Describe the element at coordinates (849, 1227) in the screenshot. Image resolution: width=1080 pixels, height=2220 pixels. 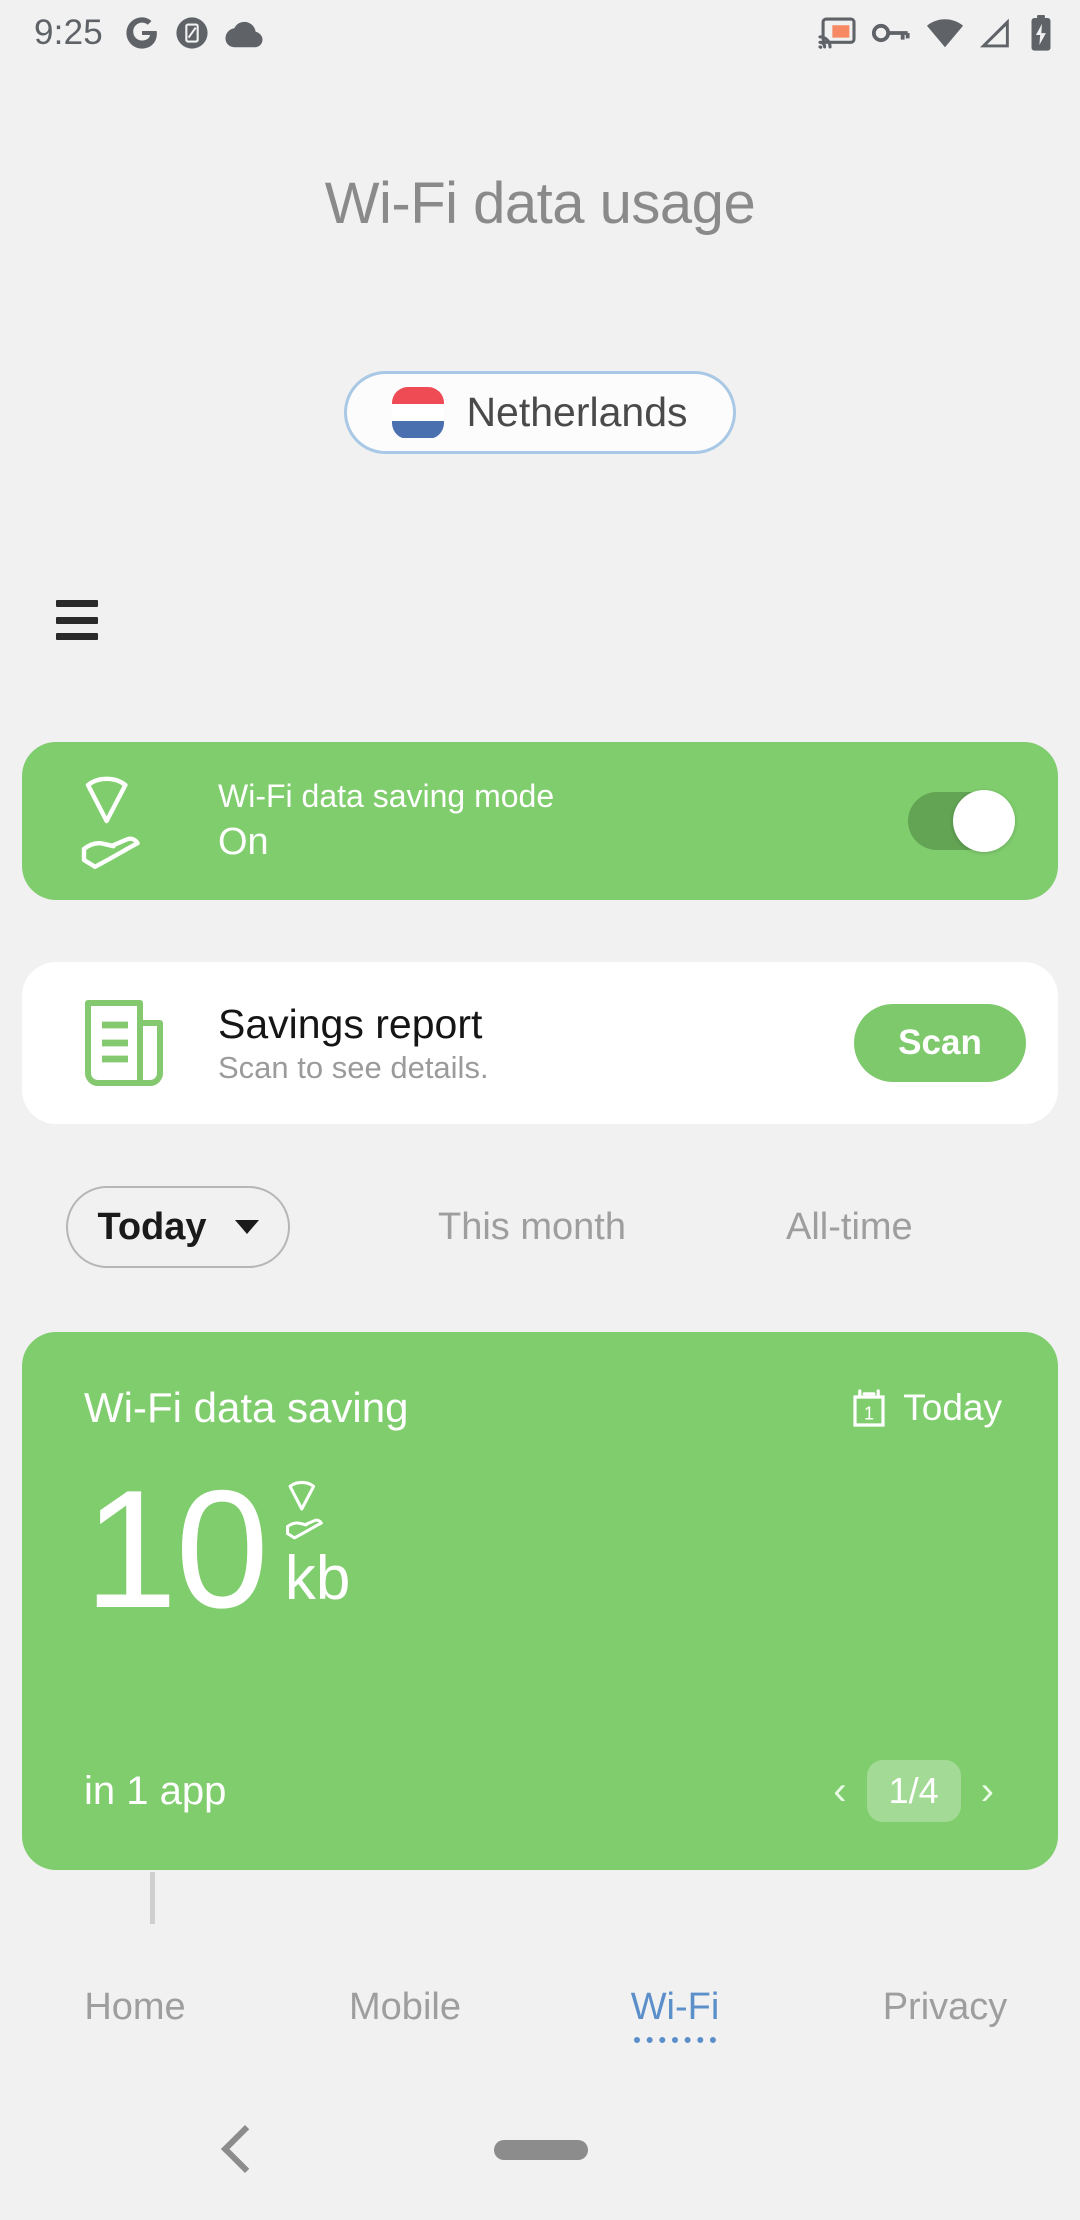
I see `period-tab-all-time: All-time` at that location.